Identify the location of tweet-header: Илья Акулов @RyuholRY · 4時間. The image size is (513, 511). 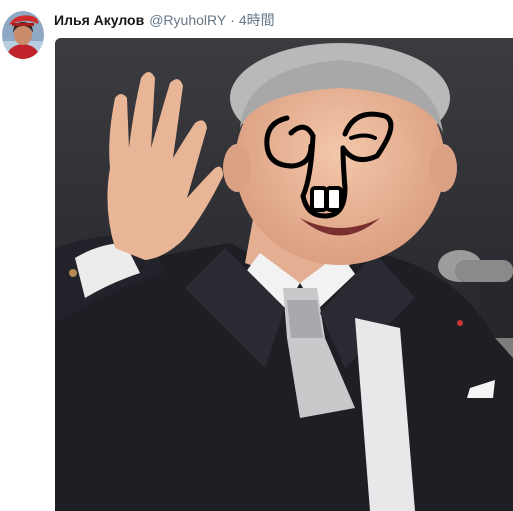
(164, 20).